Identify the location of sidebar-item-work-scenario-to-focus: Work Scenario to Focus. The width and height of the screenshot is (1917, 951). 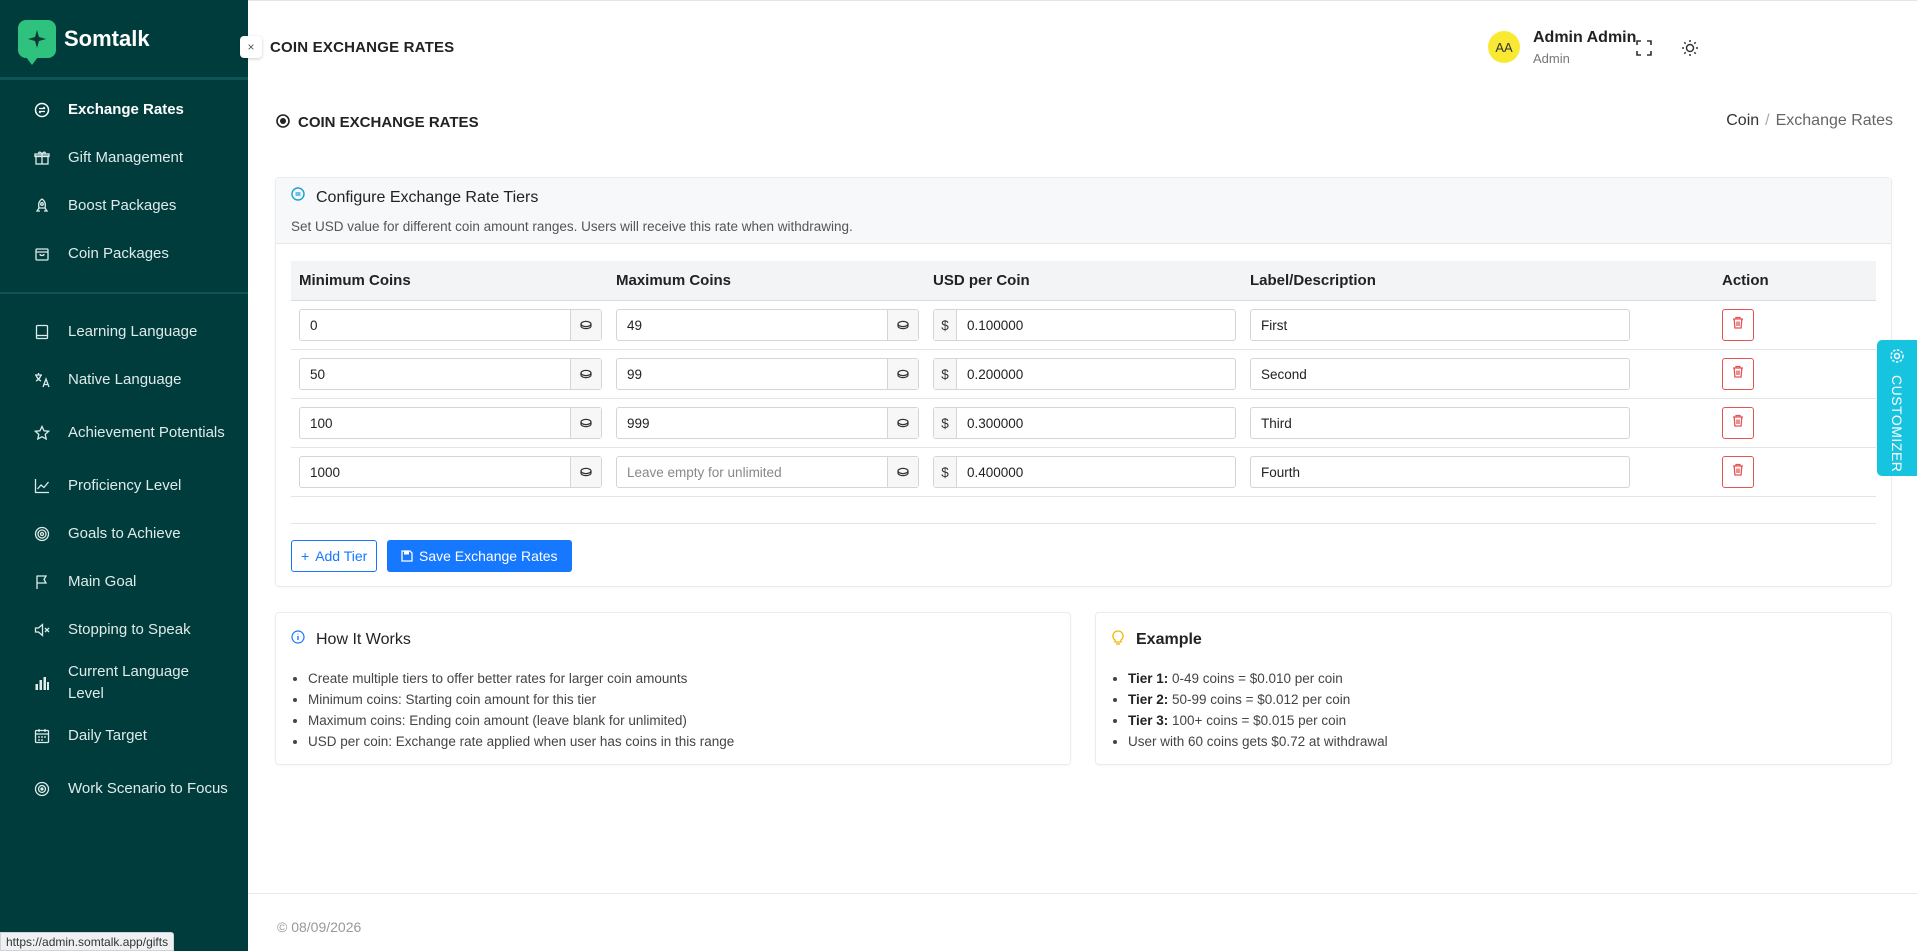
(124, 789).